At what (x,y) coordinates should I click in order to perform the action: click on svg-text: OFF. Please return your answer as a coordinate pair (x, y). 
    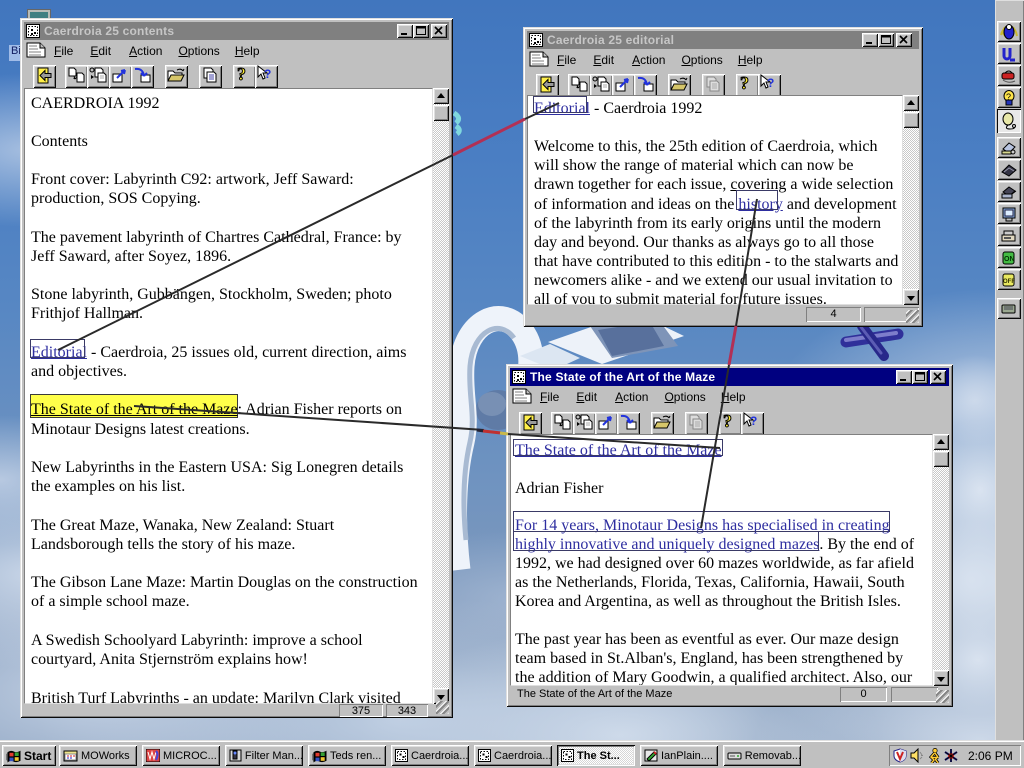
    Looking at the image, I should click on (1009, 282).